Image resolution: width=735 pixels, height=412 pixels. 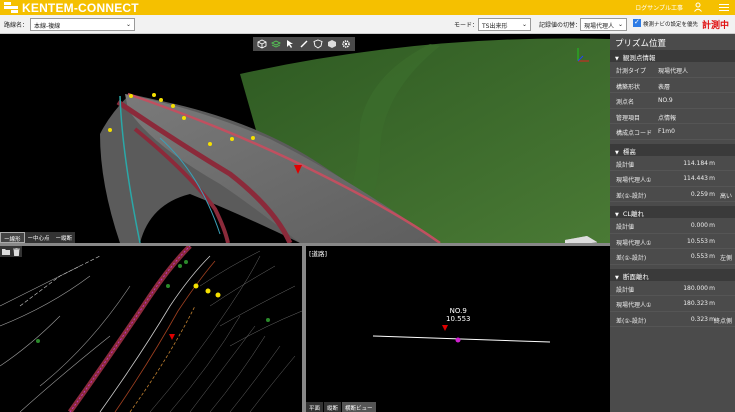 I want to click on info-row: 設計値 0.000 m, so click(x=672, y=226).